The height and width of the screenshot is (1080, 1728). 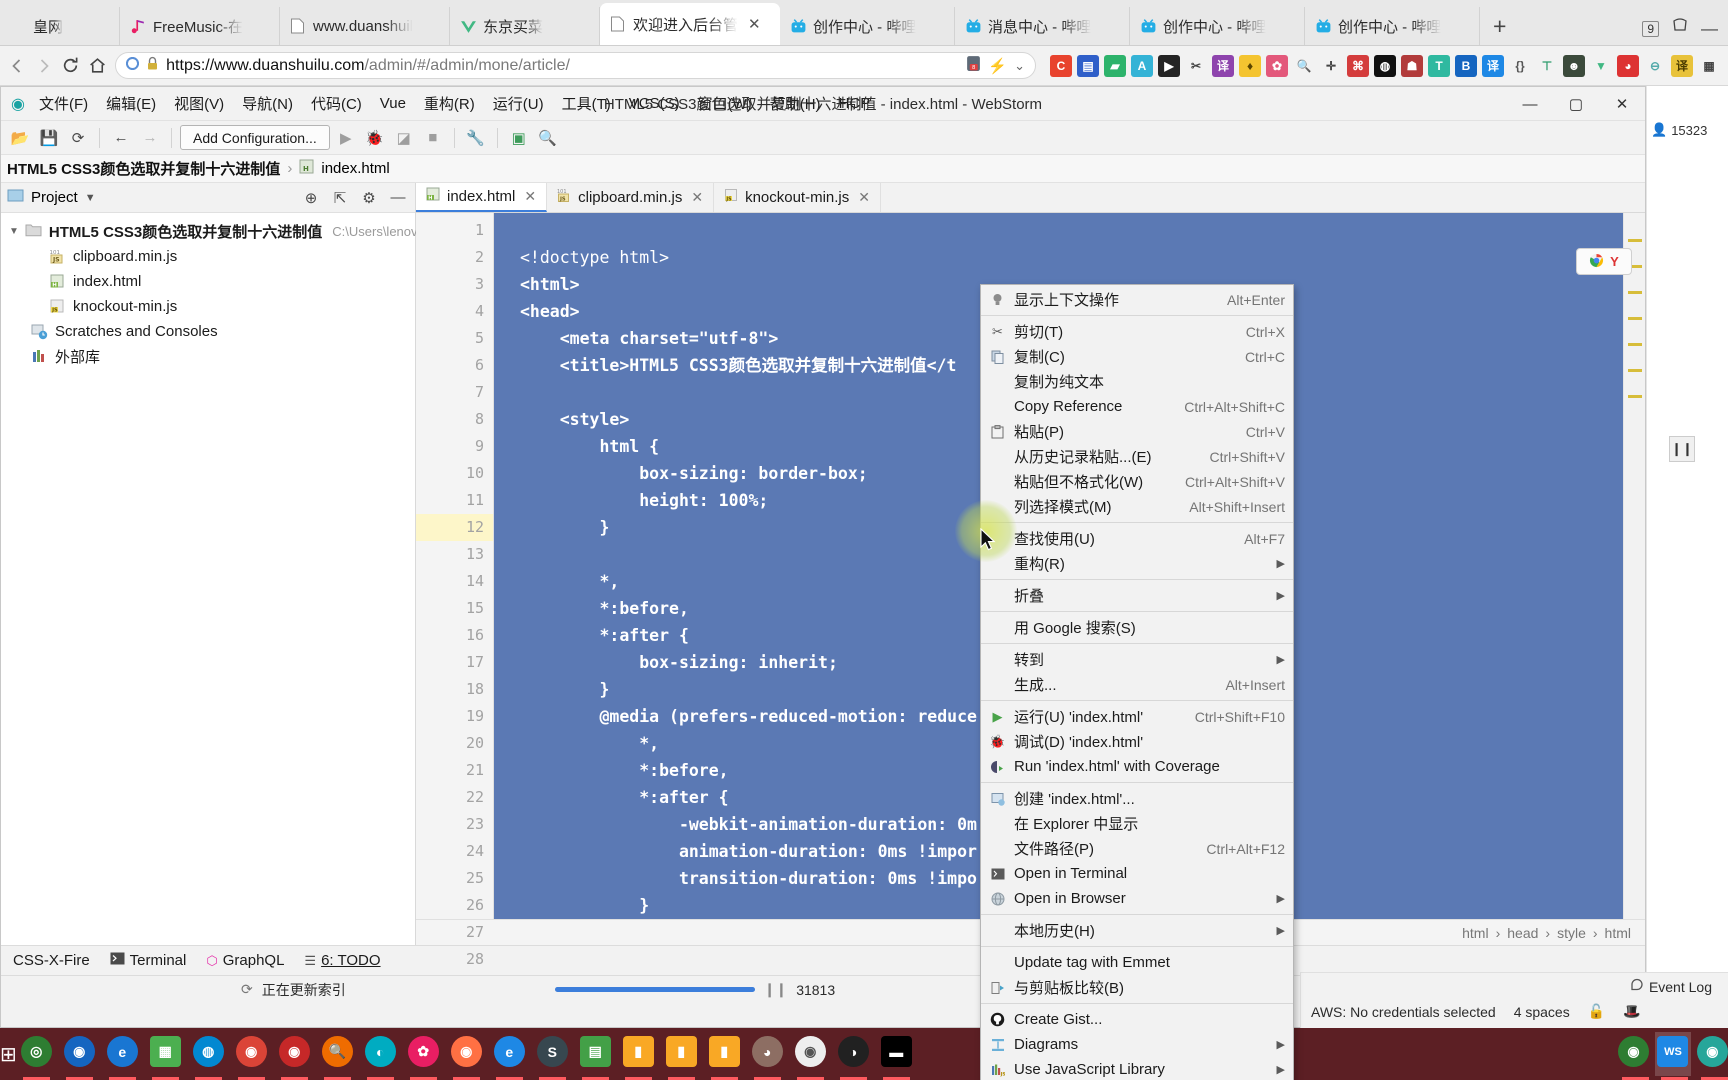 What do you see at coordinates (1633, 1056) in the screenshot?
I see `taskbar-app-tray-green: ◉` at bounding box center [1633, 1056].